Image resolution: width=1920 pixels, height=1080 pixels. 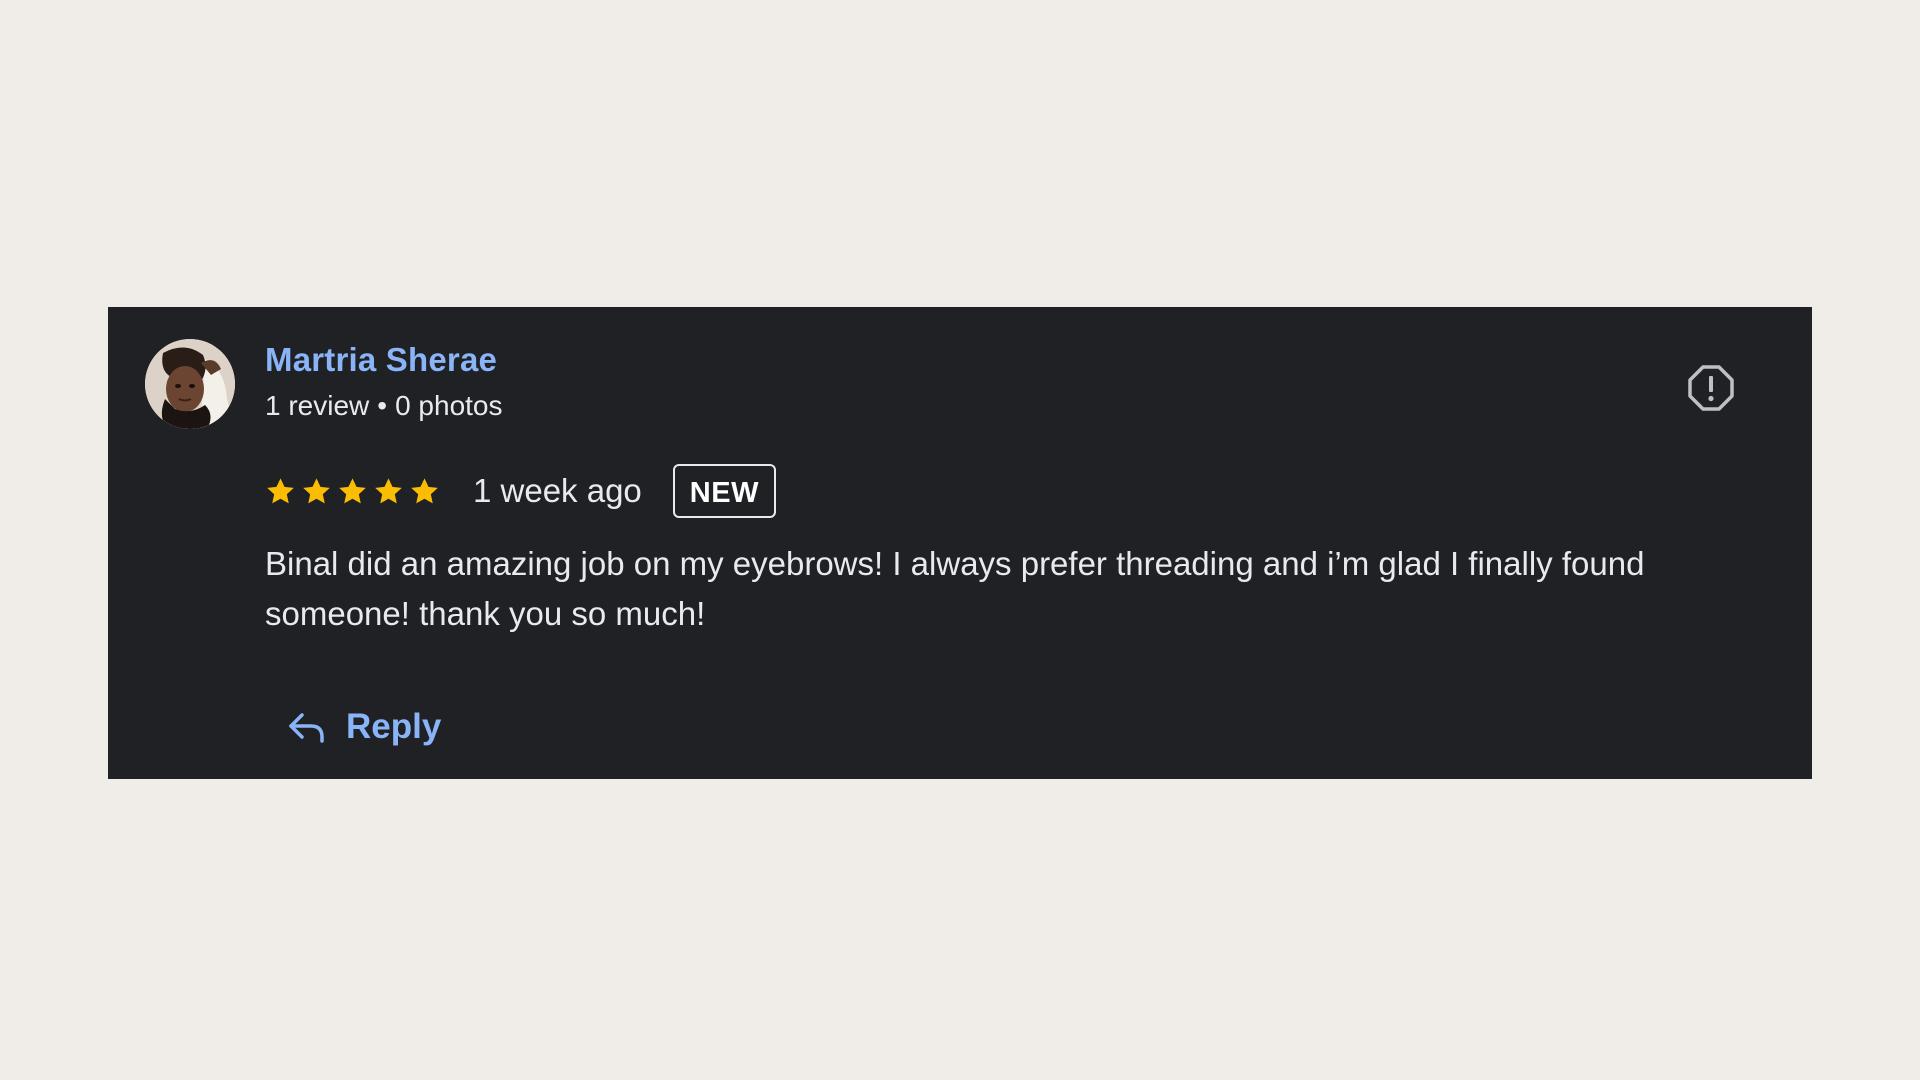 I want to click on photo-count: 0 photos, so click(x=449, y=405).